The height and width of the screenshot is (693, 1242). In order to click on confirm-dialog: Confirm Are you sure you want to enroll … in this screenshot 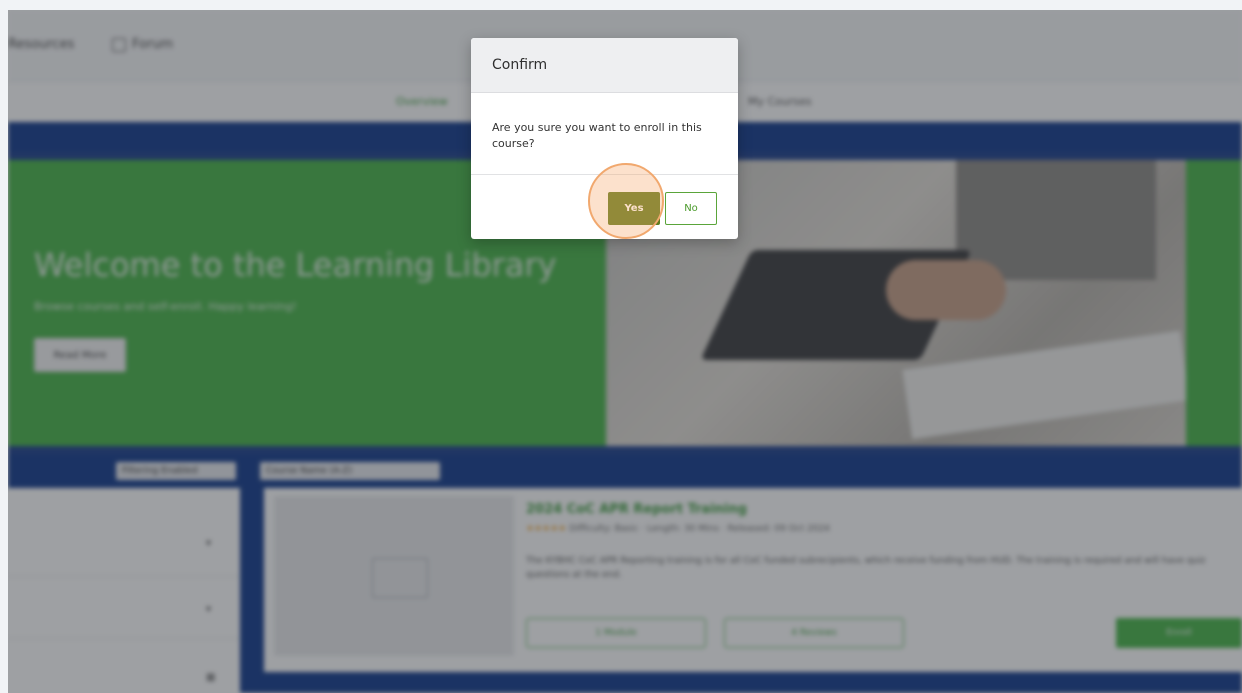, I will do `click(604, 138)`.